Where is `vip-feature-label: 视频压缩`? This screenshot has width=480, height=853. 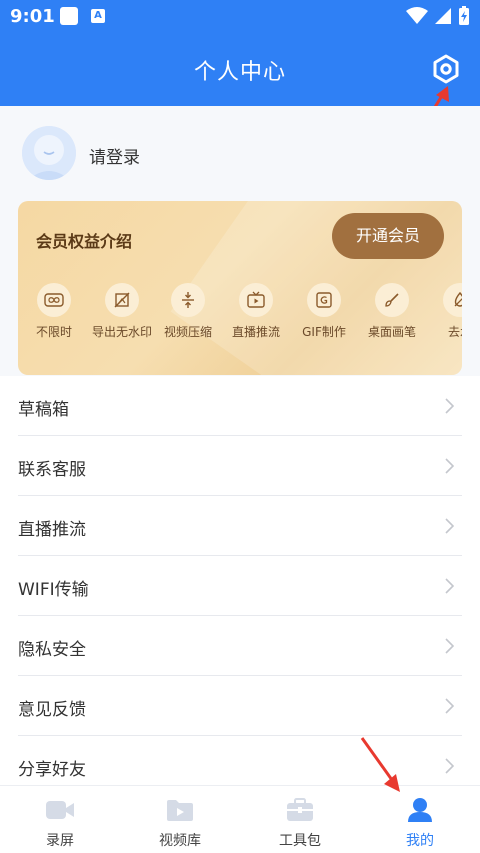 vip-feature-label: 视频压缩 is located at coordinates (187, 332).